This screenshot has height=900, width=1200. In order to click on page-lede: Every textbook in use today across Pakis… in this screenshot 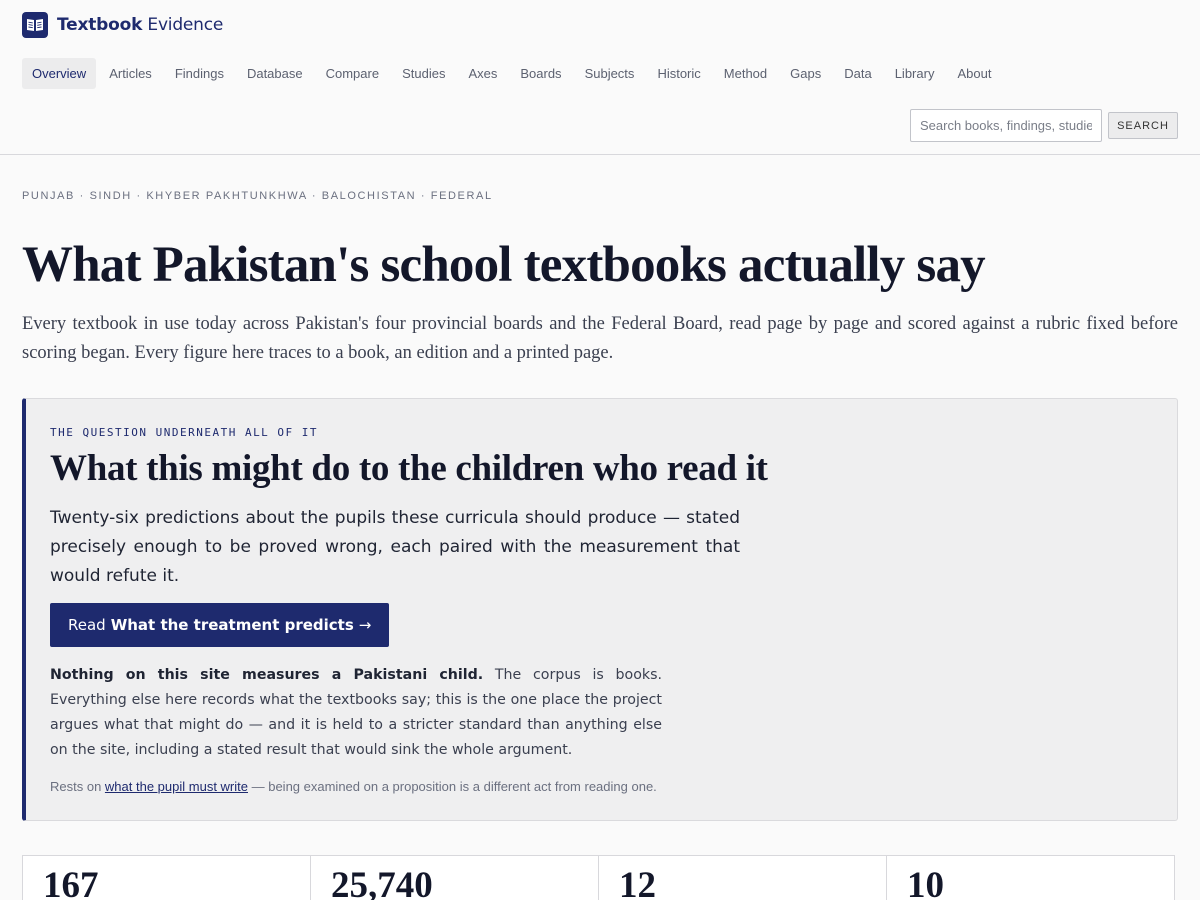, I will do `click(600, 338)`.